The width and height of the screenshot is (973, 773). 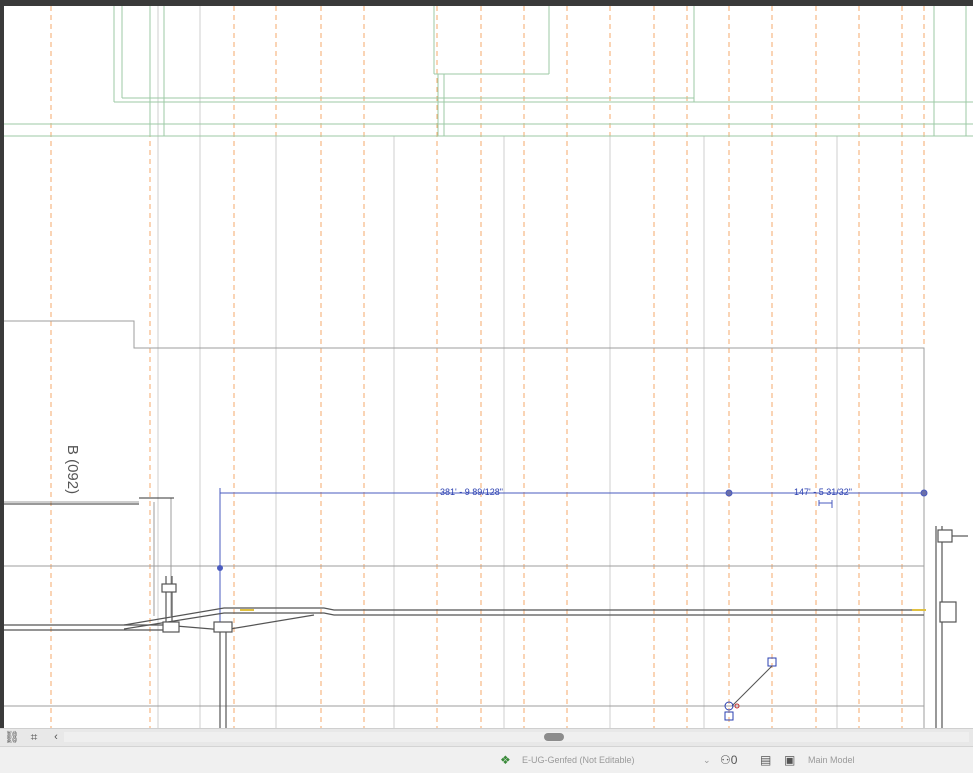 I want to click on room-tag-label: B (092), so click(x=73, y=469).